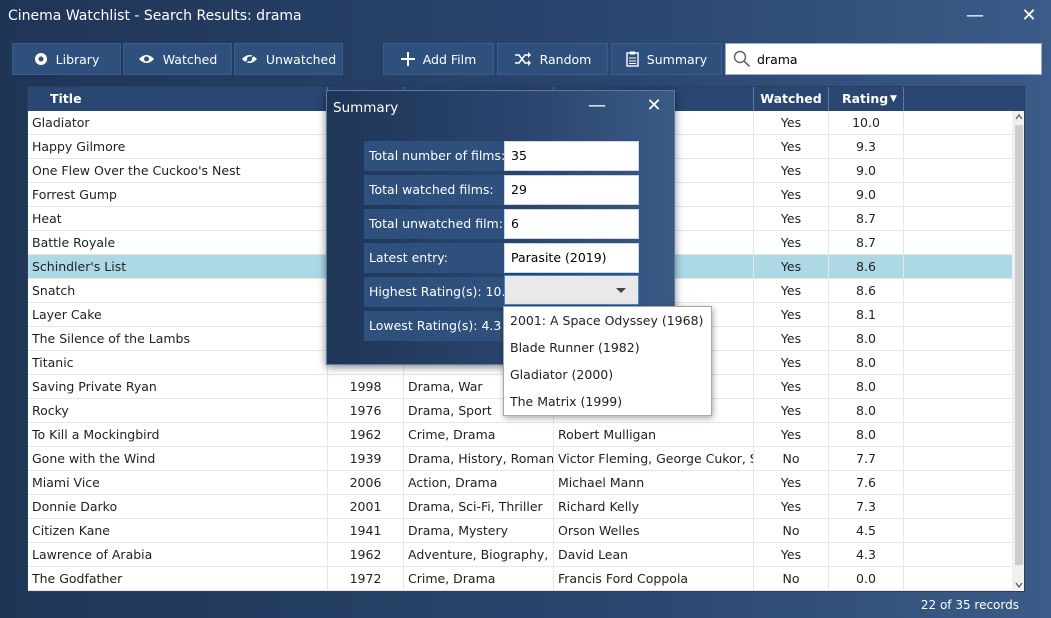  I want to click on scroll-up-icon, so click(1018, 117).